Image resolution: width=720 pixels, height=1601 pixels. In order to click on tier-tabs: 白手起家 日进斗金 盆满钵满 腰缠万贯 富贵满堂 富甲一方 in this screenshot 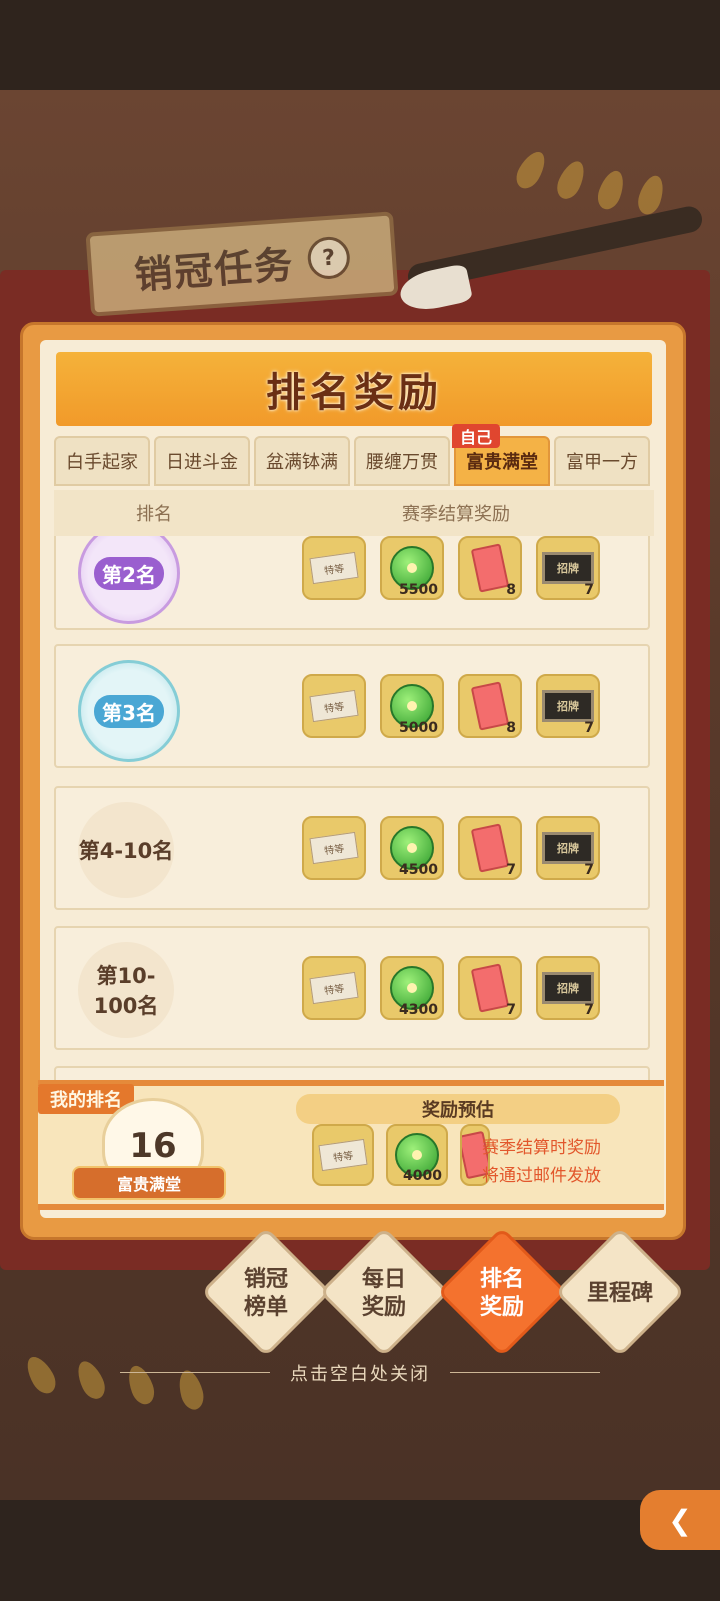, I will do `click(354, 461)`.